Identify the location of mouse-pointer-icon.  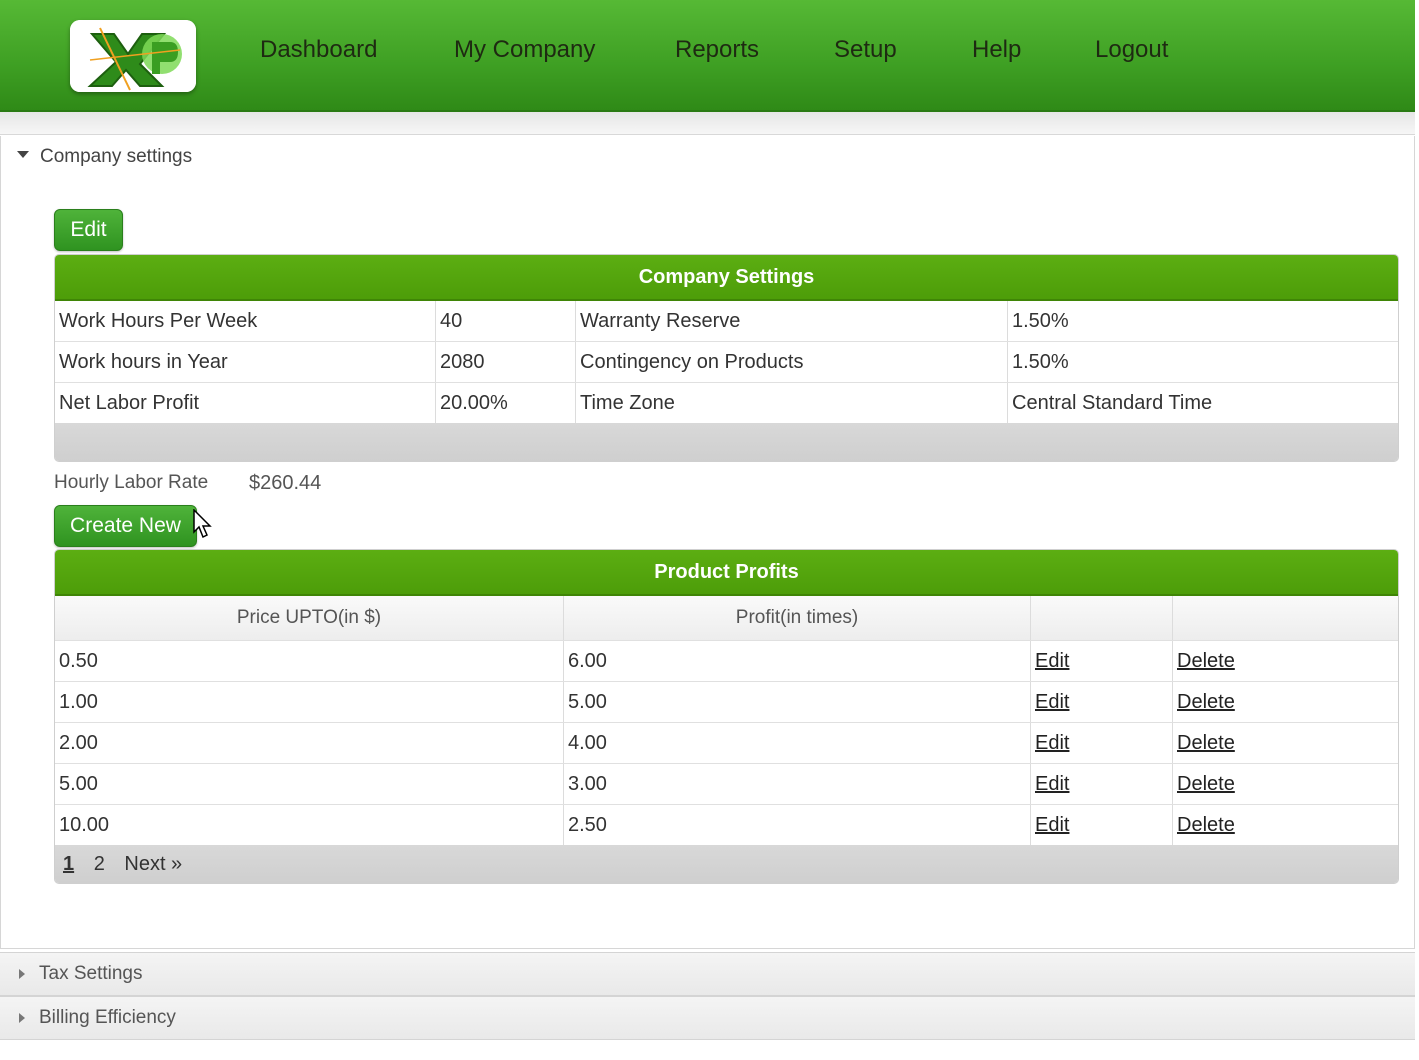
(203, 526).